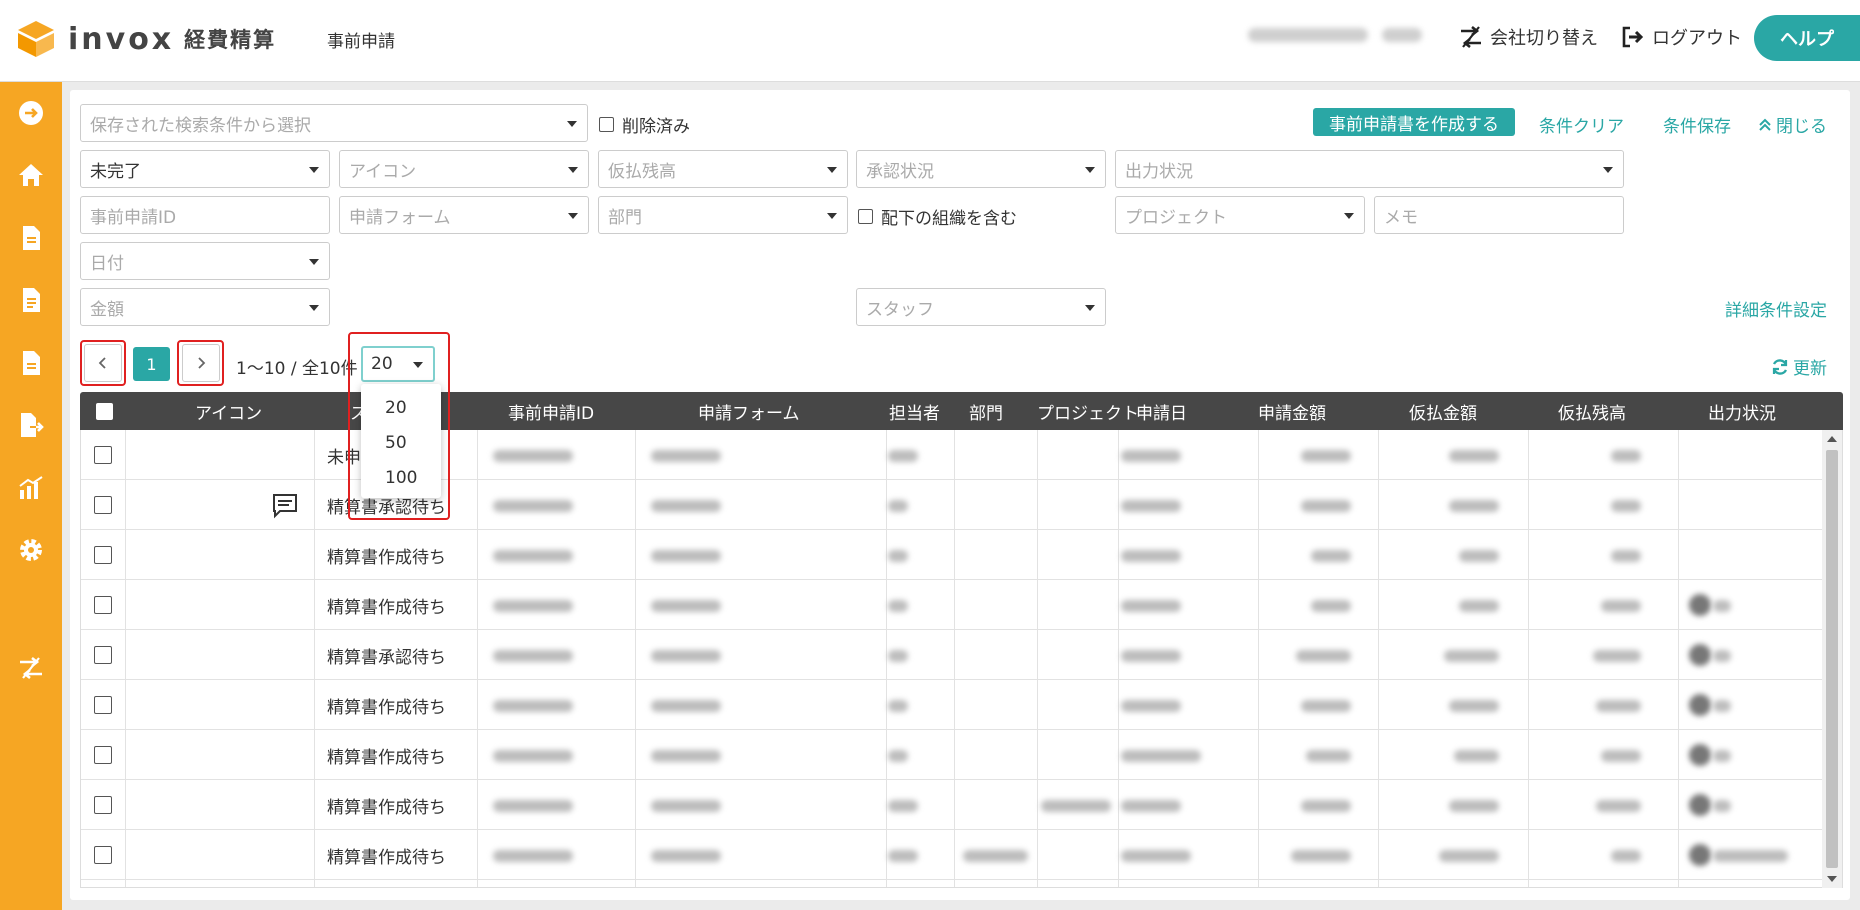  Describe the element at coordinates (606, 124) in the screenshot. I see `deleted-checkbox-box` at that location.